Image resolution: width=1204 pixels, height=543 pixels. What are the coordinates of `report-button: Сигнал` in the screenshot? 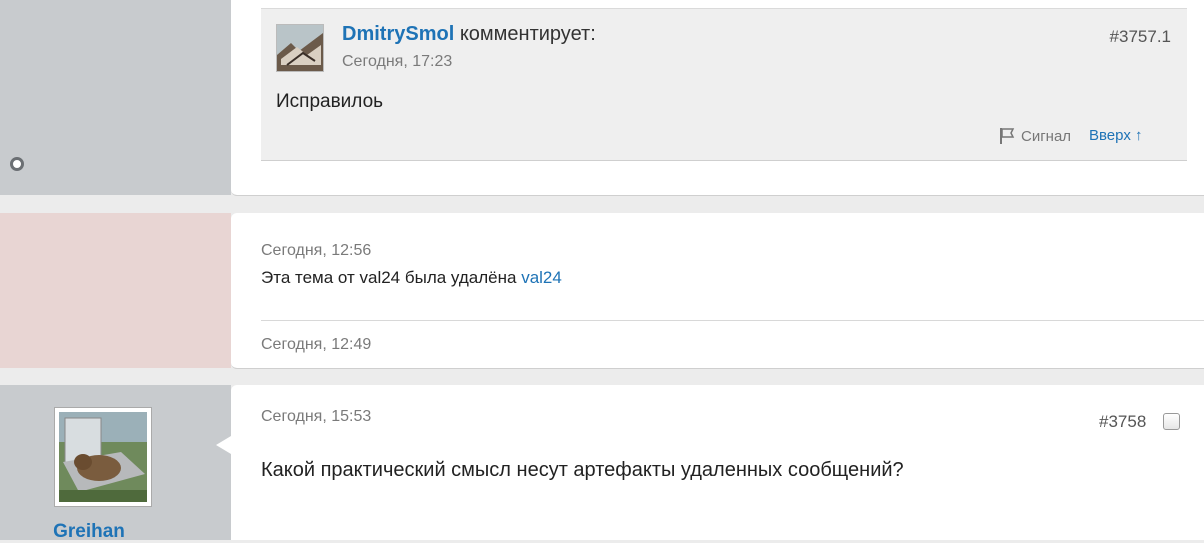 It's located at (1035, 136).